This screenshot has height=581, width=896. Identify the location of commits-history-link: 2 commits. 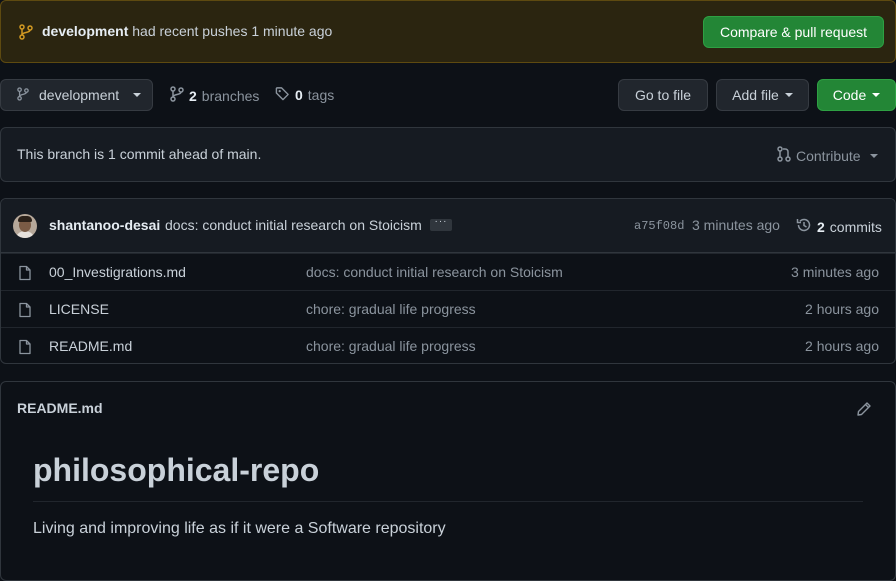
(839, 226).